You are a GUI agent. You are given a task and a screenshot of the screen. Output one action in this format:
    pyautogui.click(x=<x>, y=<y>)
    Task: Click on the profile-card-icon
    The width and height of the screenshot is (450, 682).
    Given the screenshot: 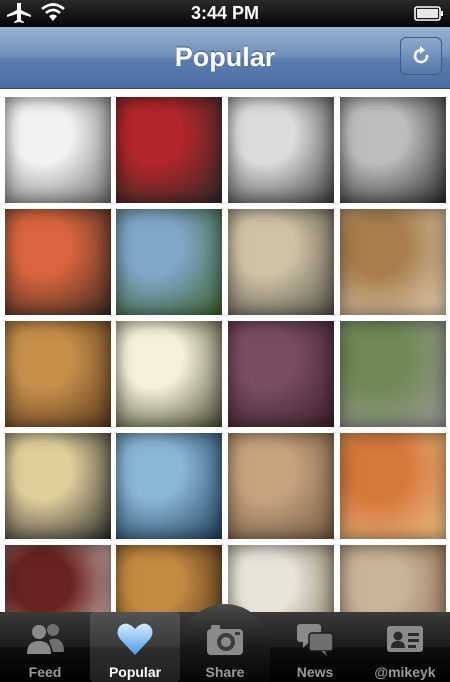 What is the action you would take?
    pyautogui.click(x=405, y=639)
    